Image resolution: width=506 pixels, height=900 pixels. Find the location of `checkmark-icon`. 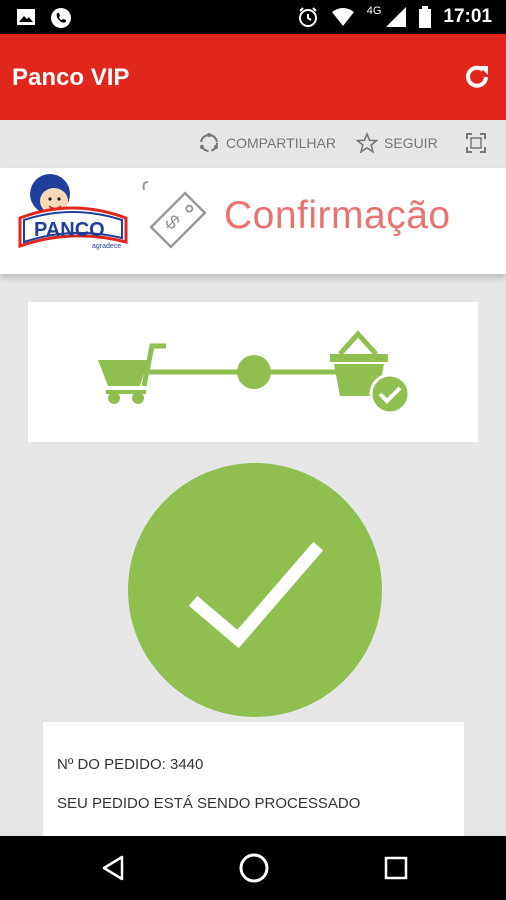

checkmark-icon is located at coordinates (256, 595).